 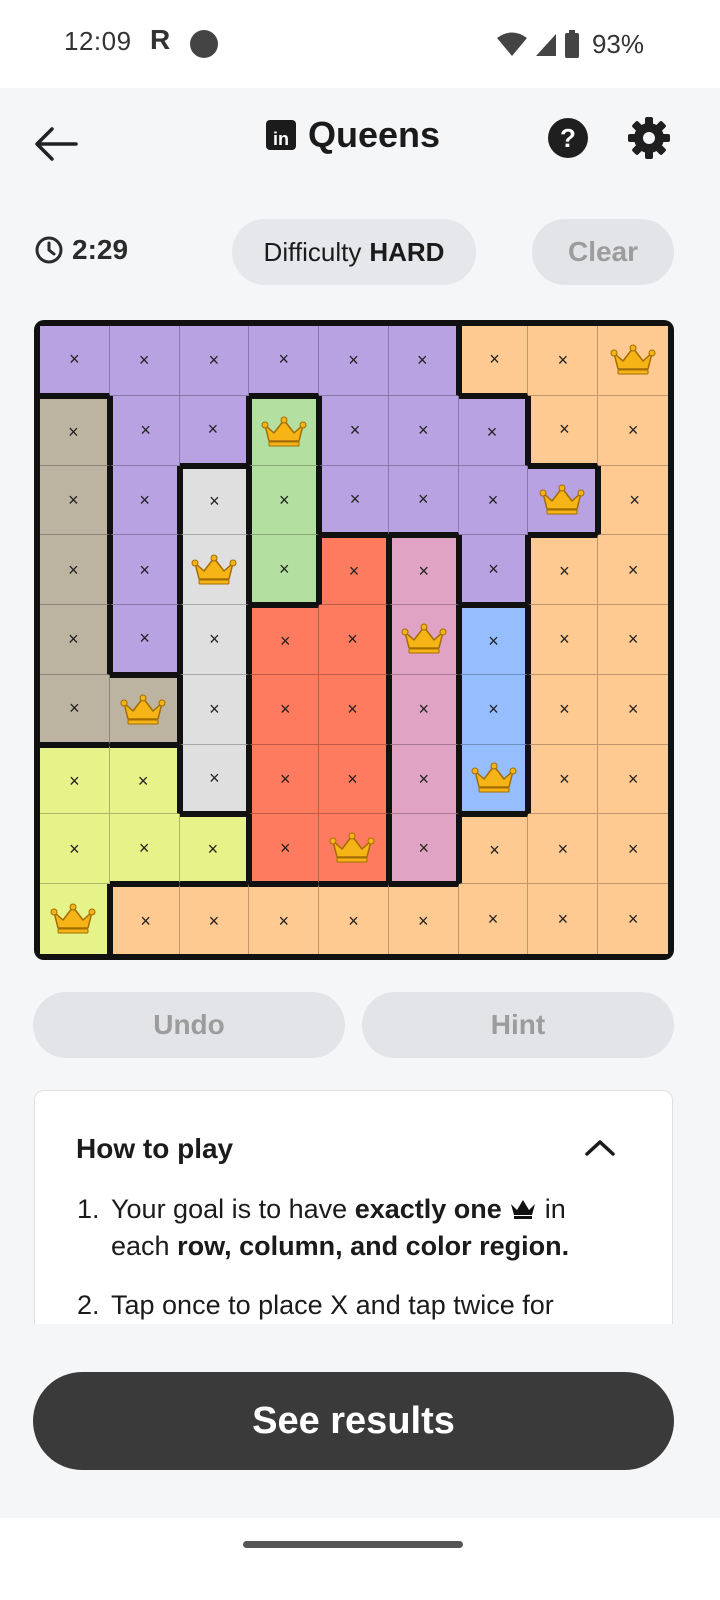 What do you see at coordinates (58, 144) in the screenshot?
I see `back-button` at bounding box center [58, 144].